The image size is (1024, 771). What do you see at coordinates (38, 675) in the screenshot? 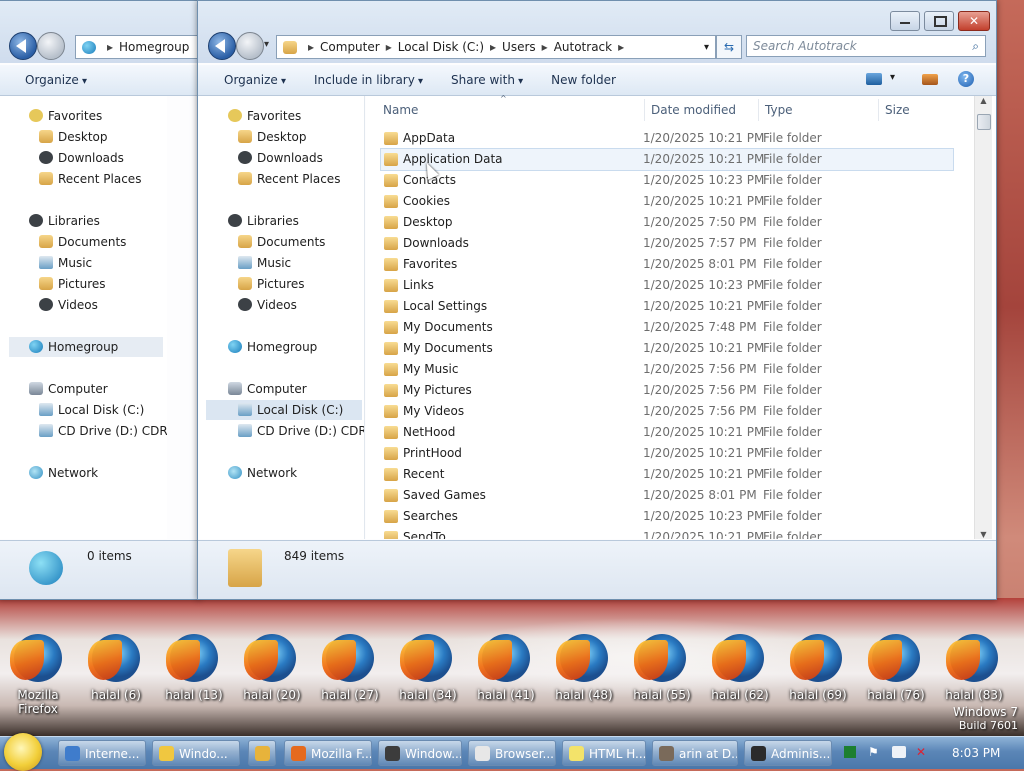
I see `desktop-shortcut: Mozilla Firefox` at bounding box center [38, 675].